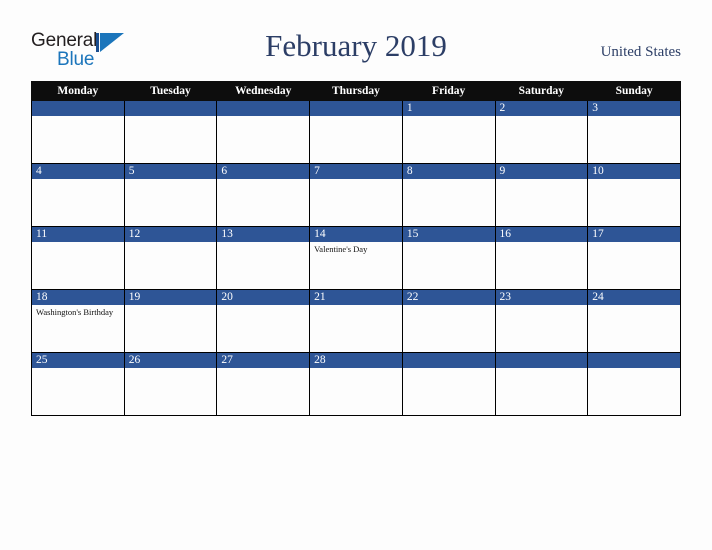  Describe the element at coordinates (78, 91) in the screenshot. I see `weekday-header-monday: Monday` at that location.